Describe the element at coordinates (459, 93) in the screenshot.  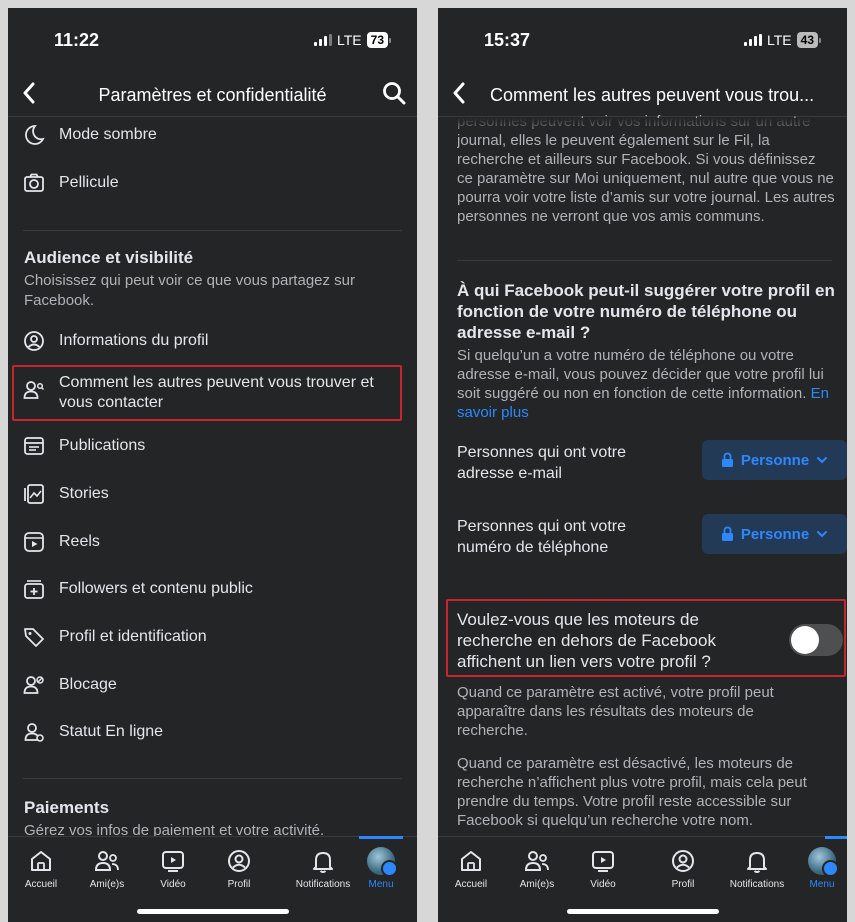
I see `chevron-left-icon` at that location.